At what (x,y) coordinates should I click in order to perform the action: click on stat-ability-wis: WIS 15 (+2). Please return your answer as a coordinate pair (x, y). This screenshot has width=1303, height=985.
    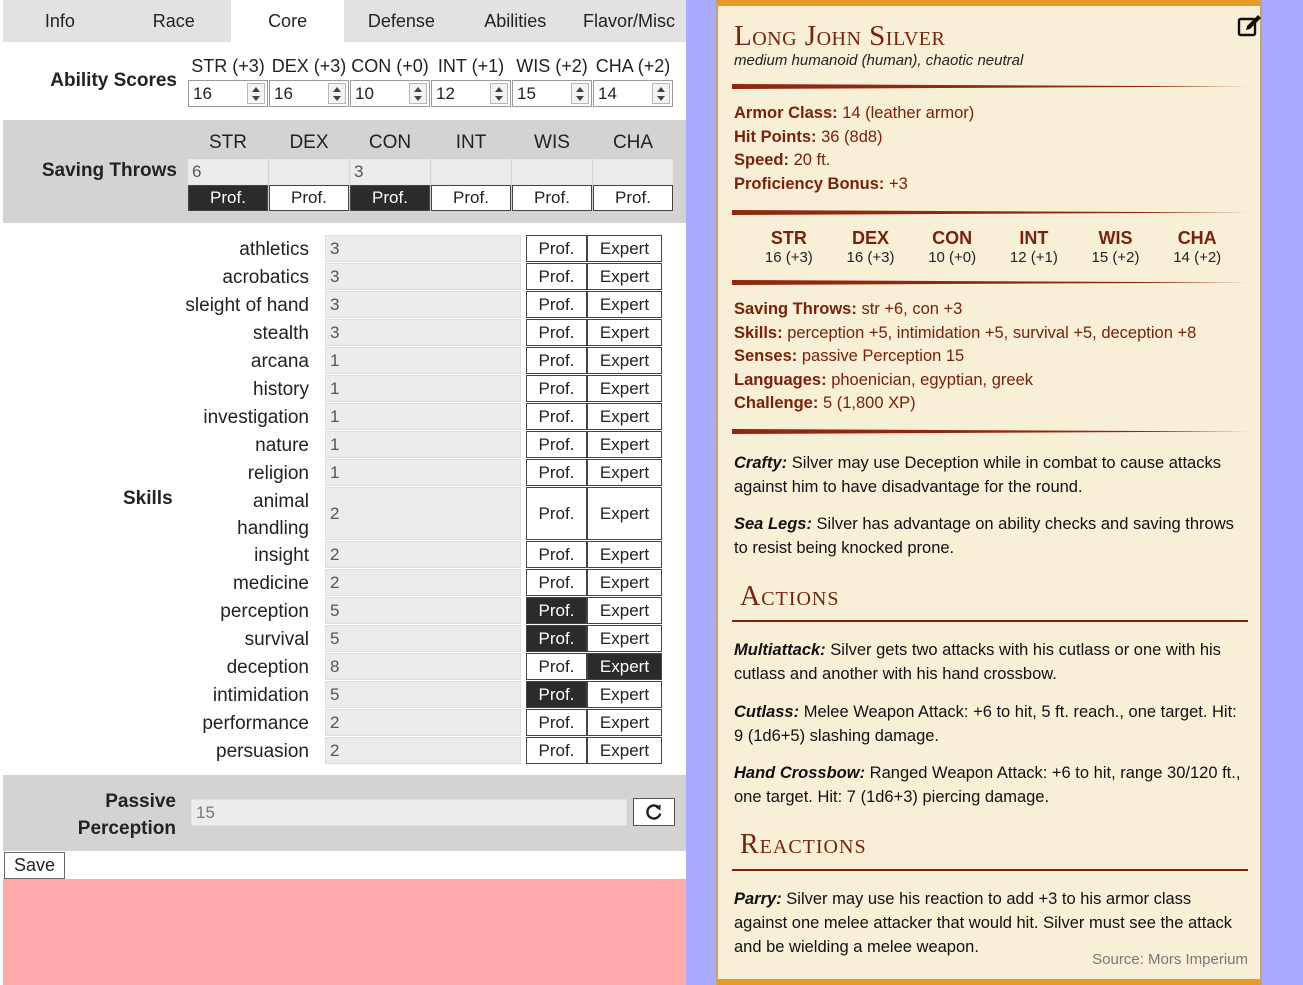
    Looking at the image, I should click on (1116, 247).